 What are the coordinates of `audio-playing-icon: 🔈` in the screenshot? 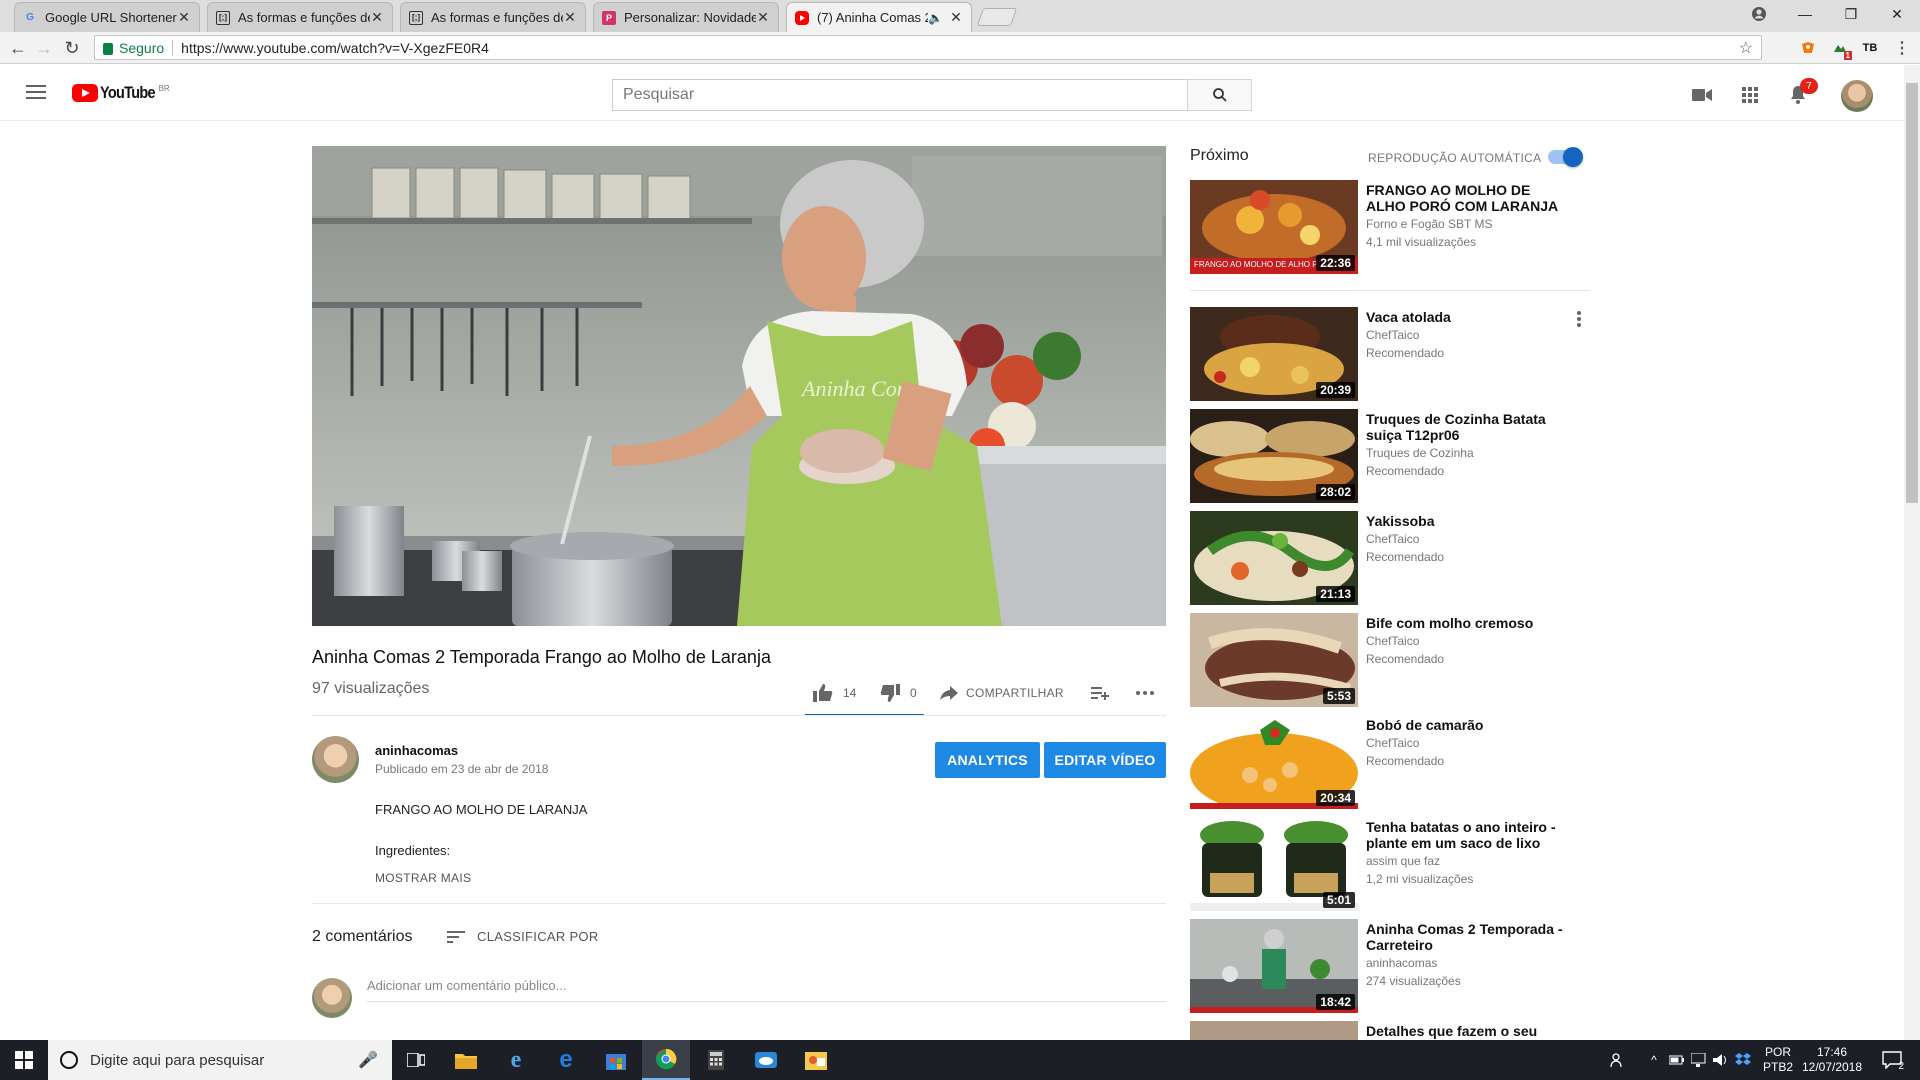 It's located at (935, 18).